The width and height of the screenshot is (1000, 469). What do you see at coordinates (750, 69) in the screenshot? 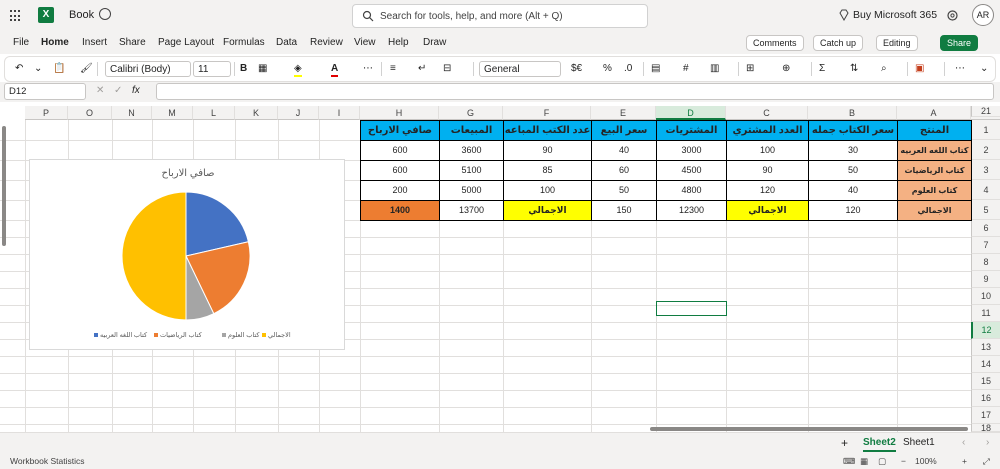
I see `insert-cells-icon: ⊞` at bounding box center [750, 69].